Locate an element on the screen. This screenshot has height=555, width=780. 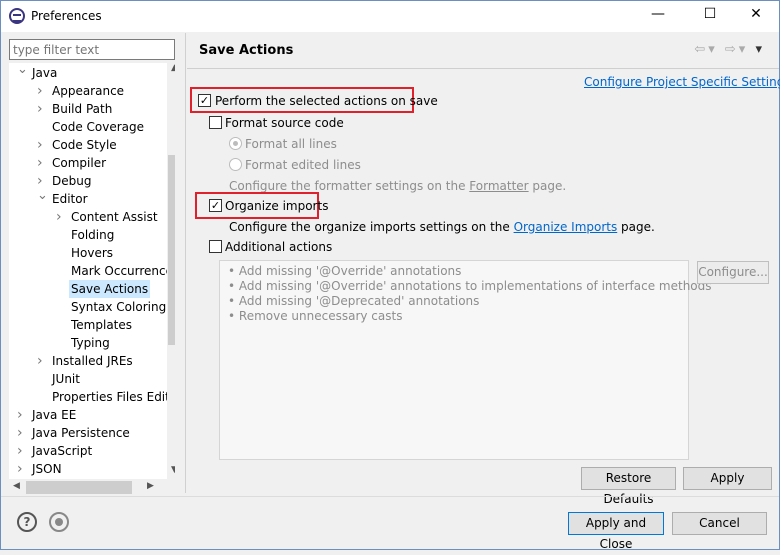
tree-item-label: Syntax Coloring is located at coordinates (119, 307).